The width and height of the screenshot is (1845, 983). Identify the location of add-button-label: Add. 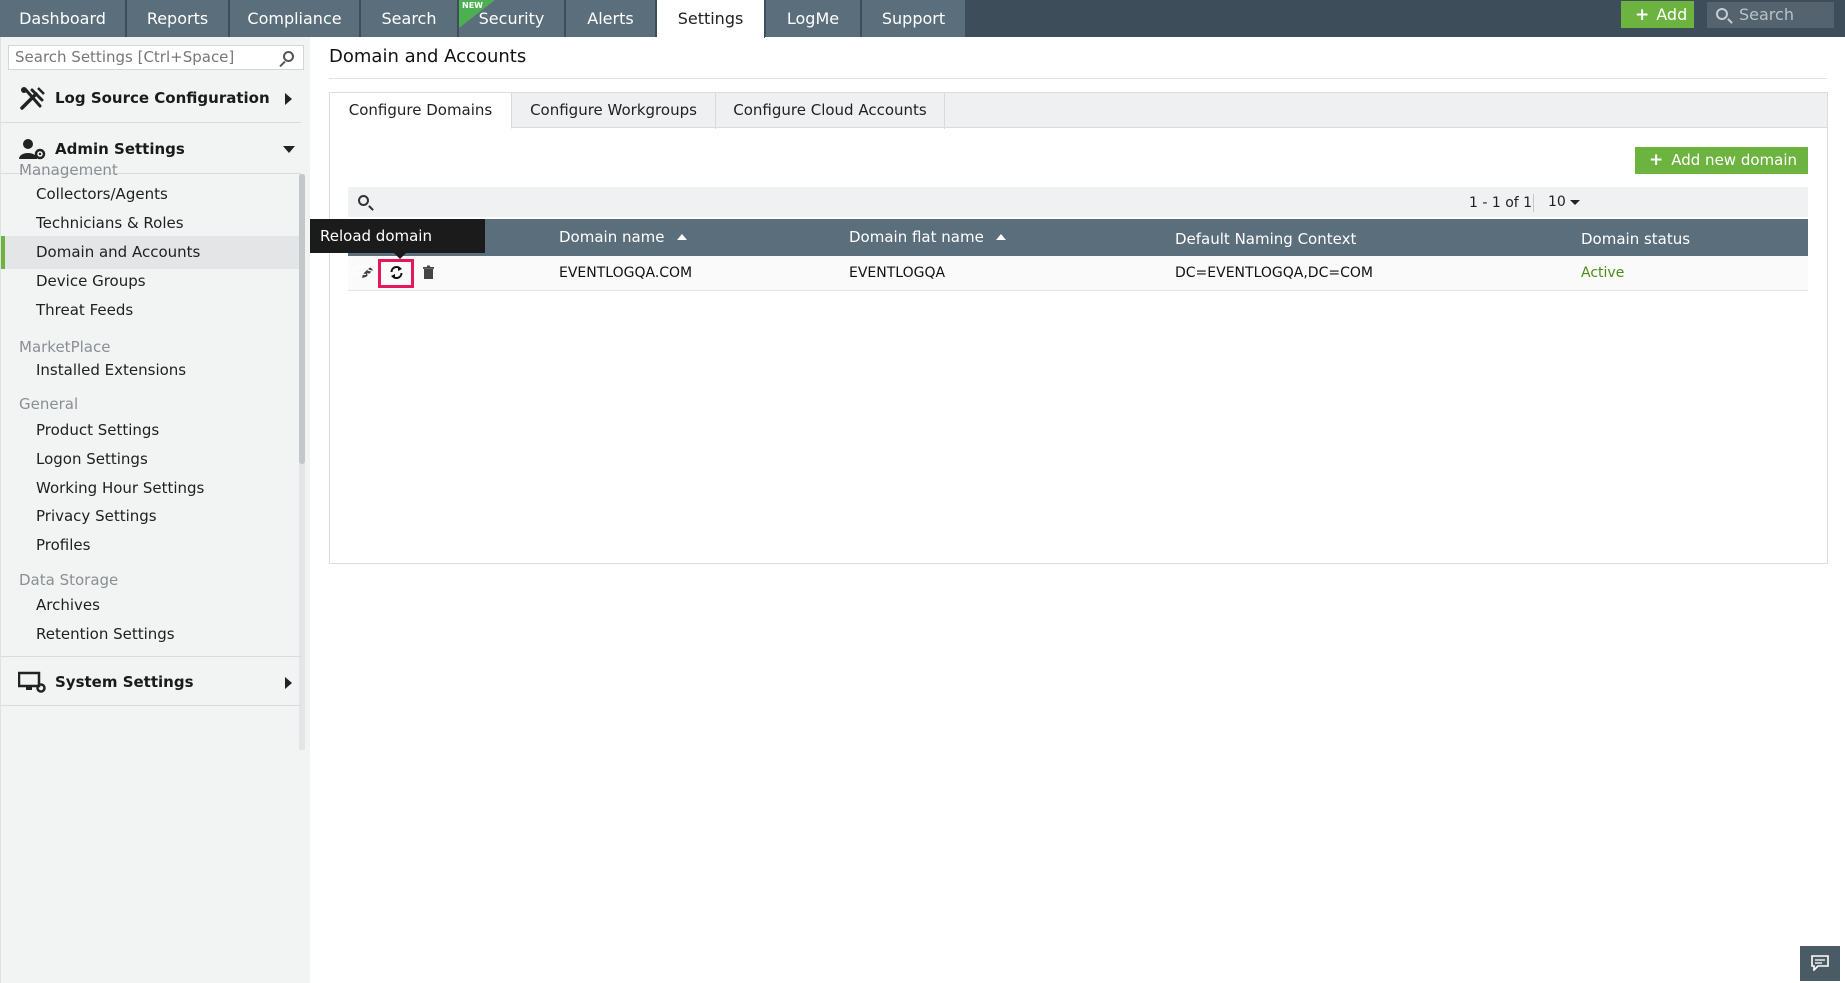
(1672, 14).